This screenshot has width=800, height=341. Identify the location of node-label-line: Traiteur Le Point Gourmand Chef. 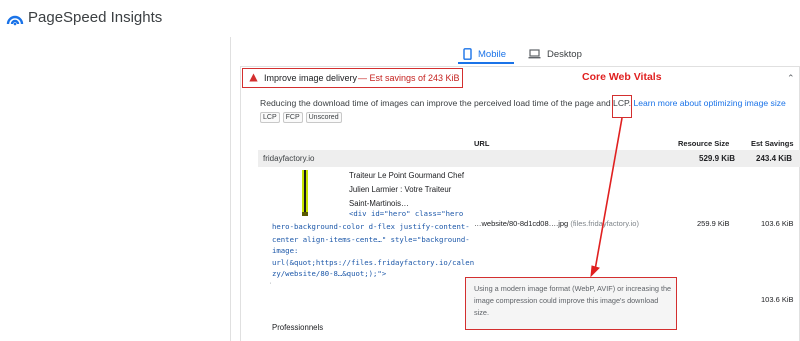
(406, 175).